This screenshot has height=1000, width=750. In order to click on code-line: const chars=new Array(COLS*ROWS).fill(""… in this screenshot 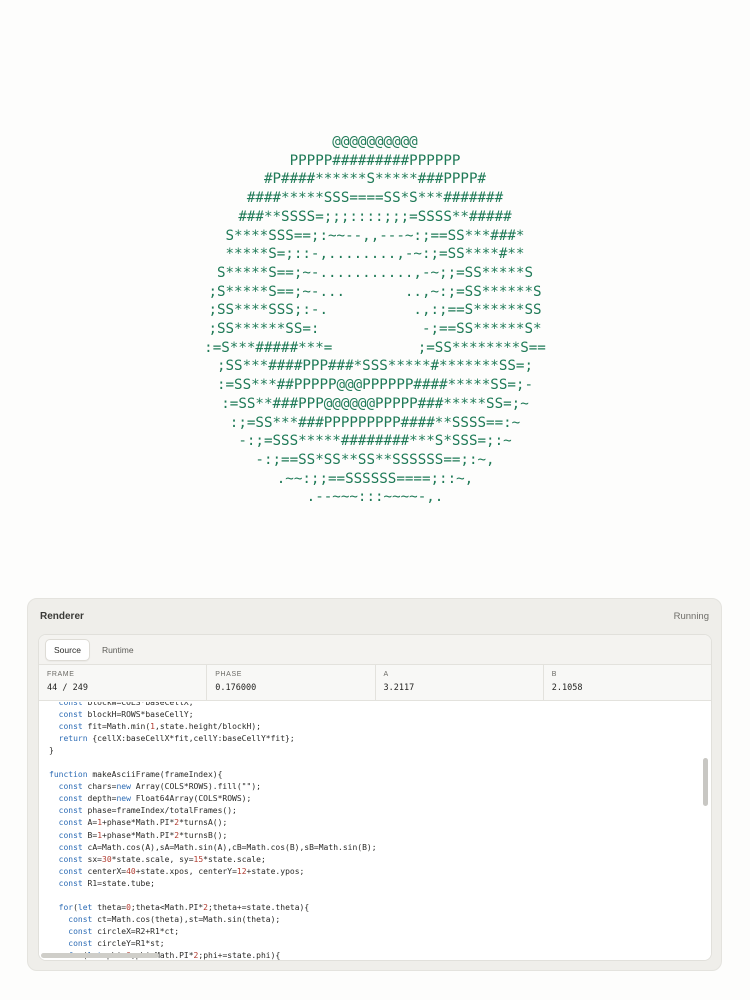, I will do `click(159, 787)`.